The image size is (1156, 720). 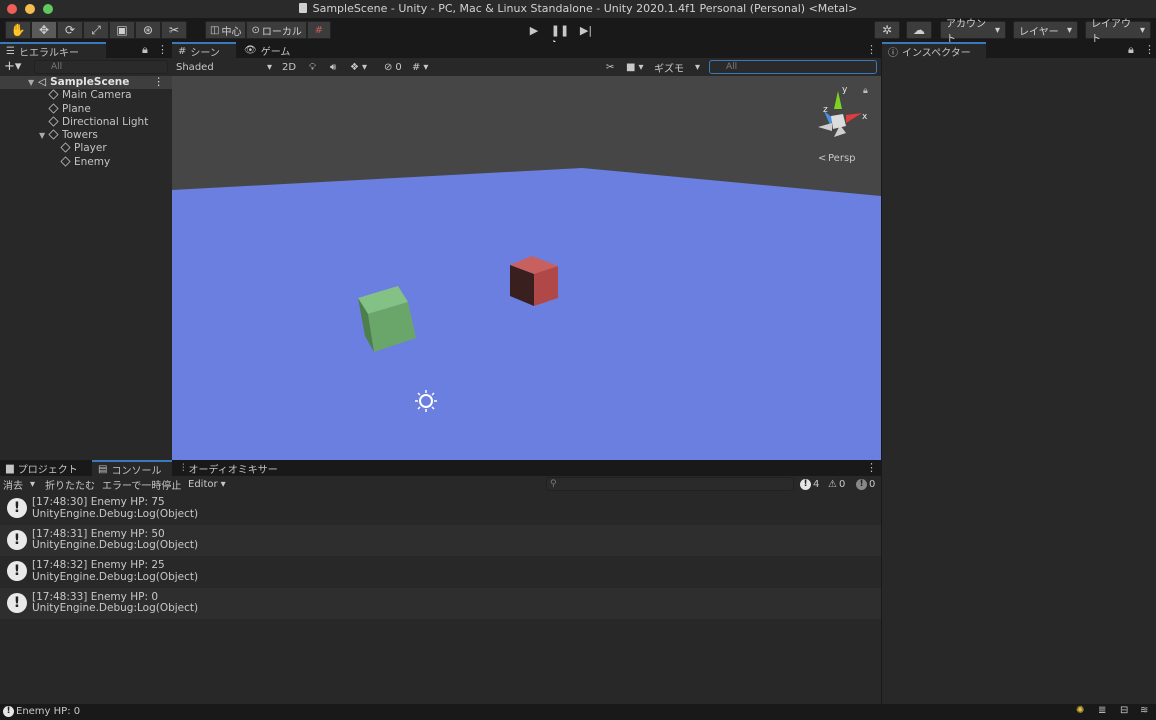 What do you see at coordinates (86, 122) in the screenshot?
I see `hierarchy-item-directional-light: Directional Light` at bounding box center [86, 122].